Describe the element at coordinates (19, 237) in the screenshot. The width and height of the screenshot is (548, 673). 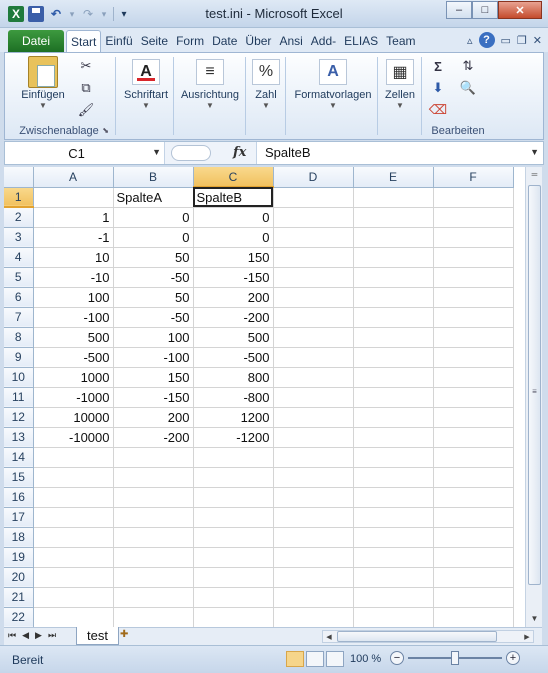
I see `row-header: 3` at that location.